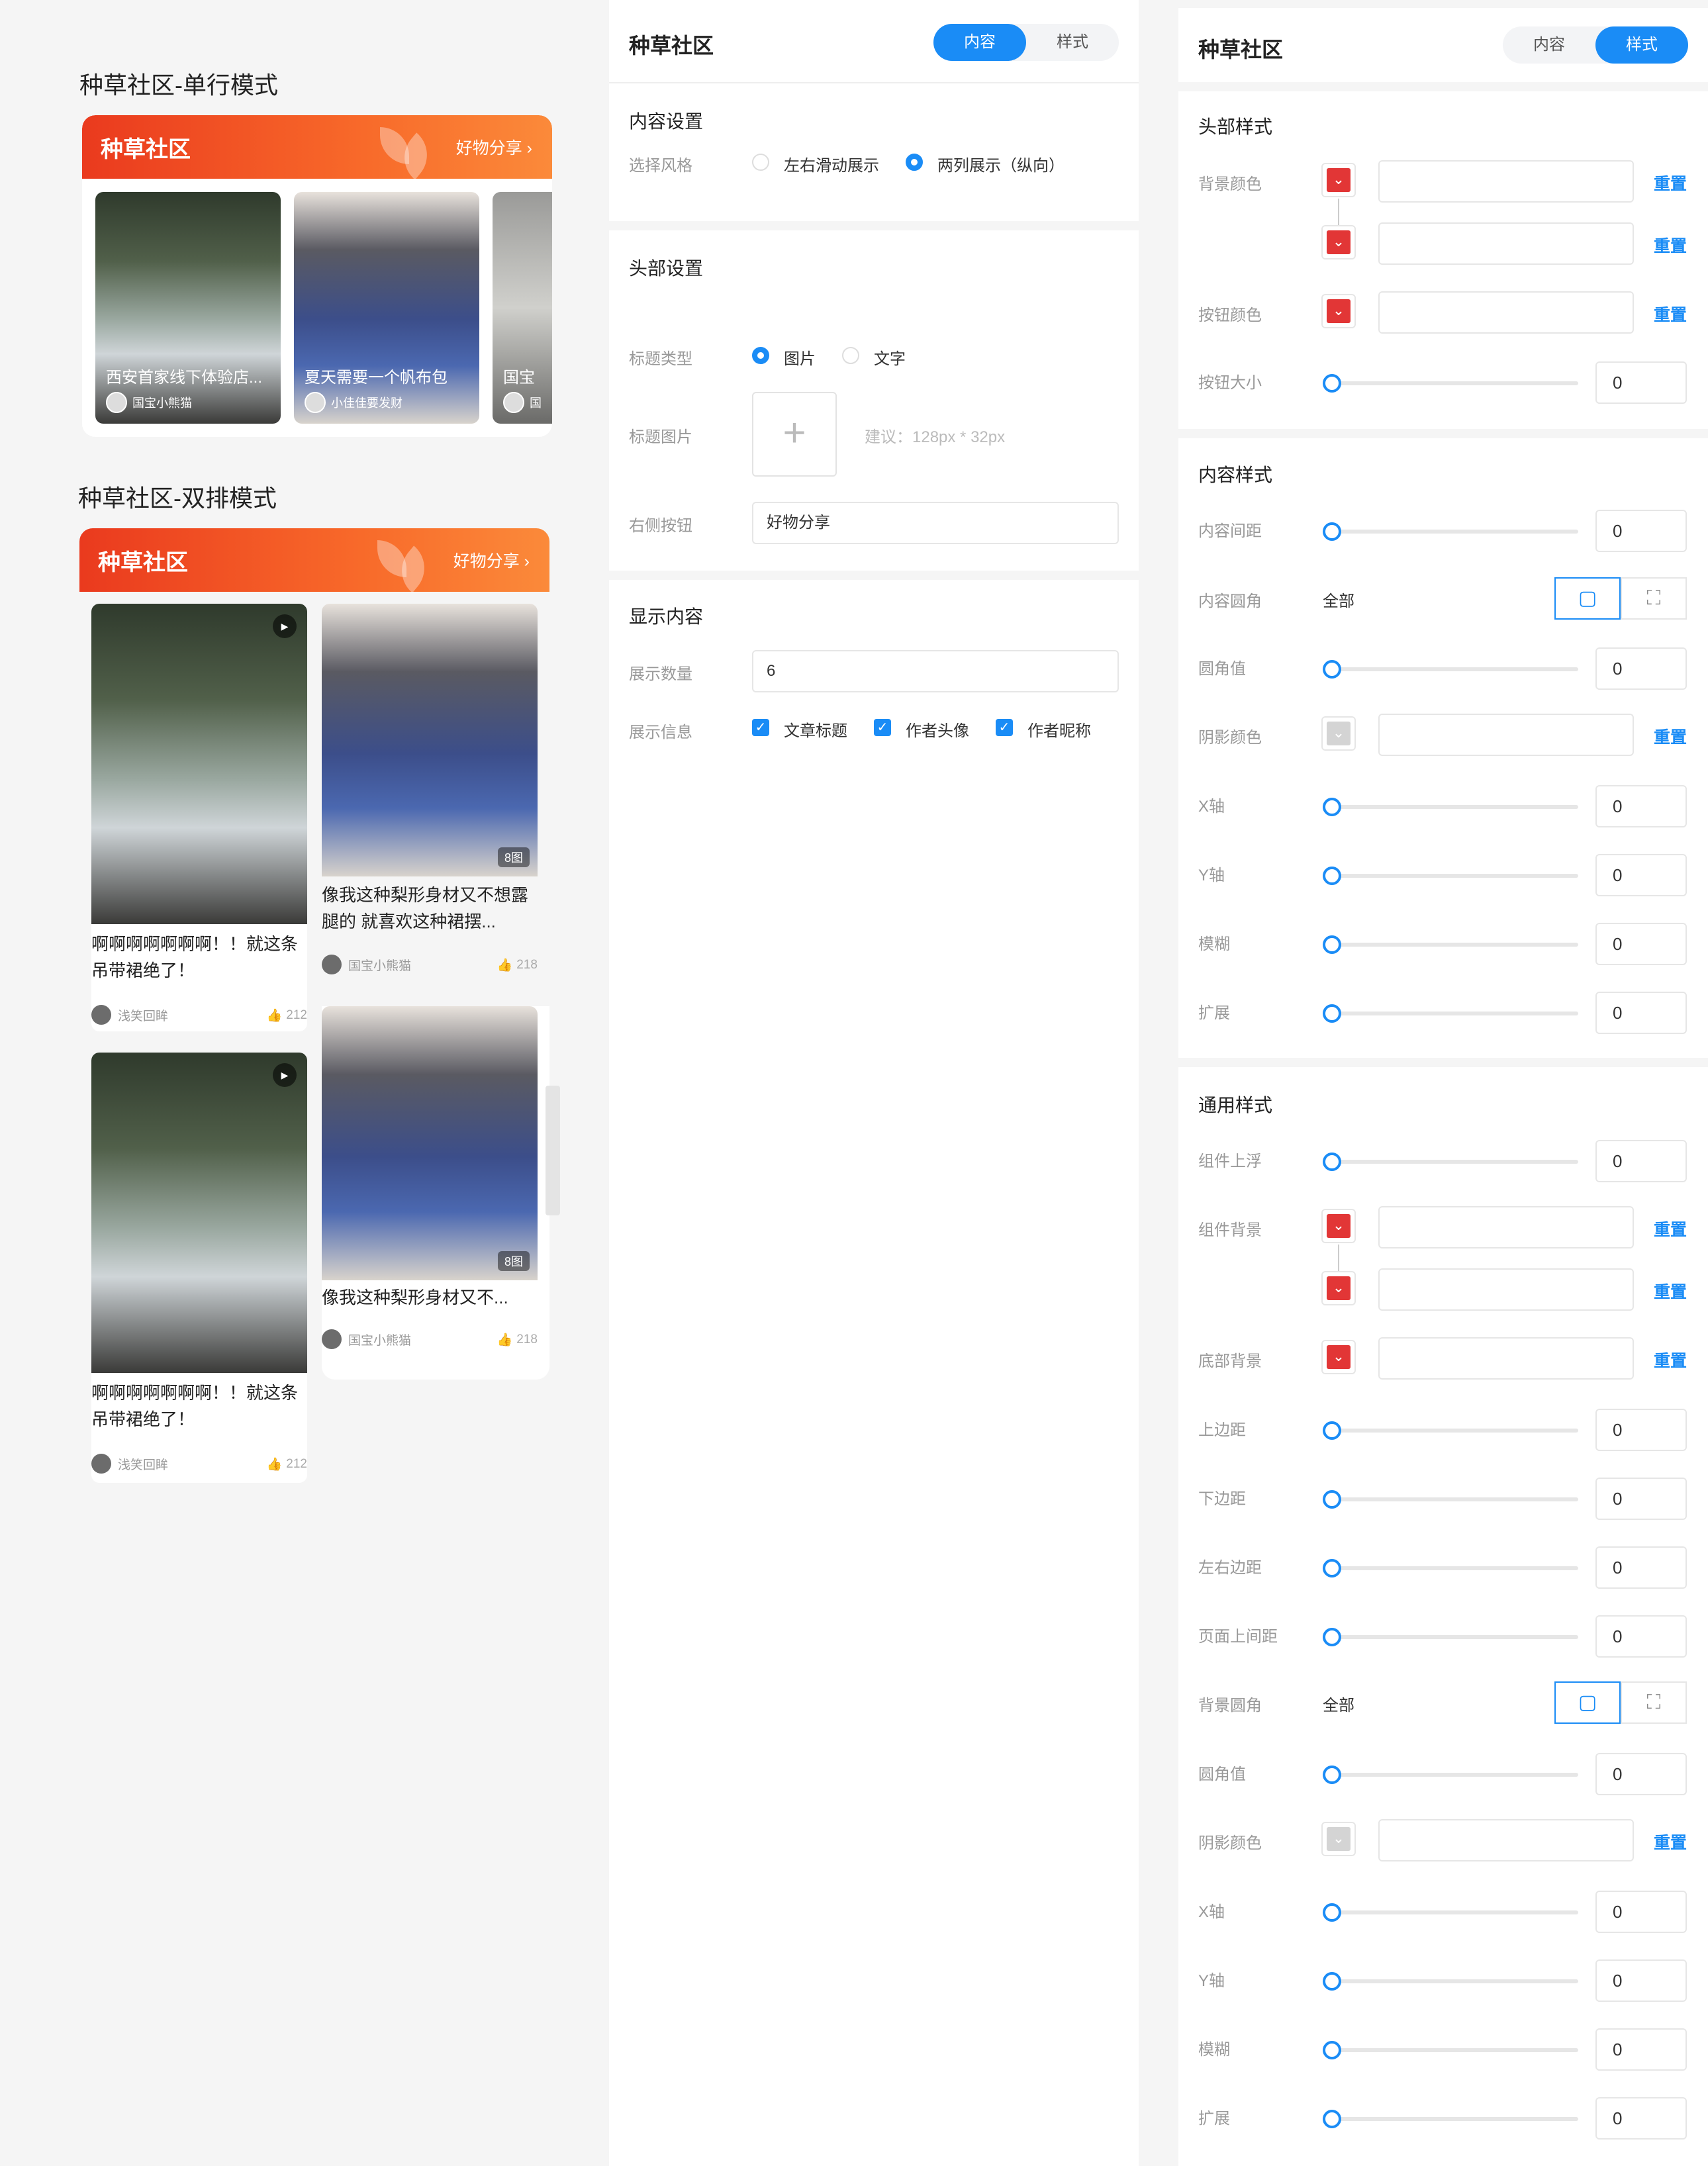  What do you see at coordinates (1641, 1912) in the screenshot?
I see `bg-x-input: 0` at bounding box center [1641, 1912].